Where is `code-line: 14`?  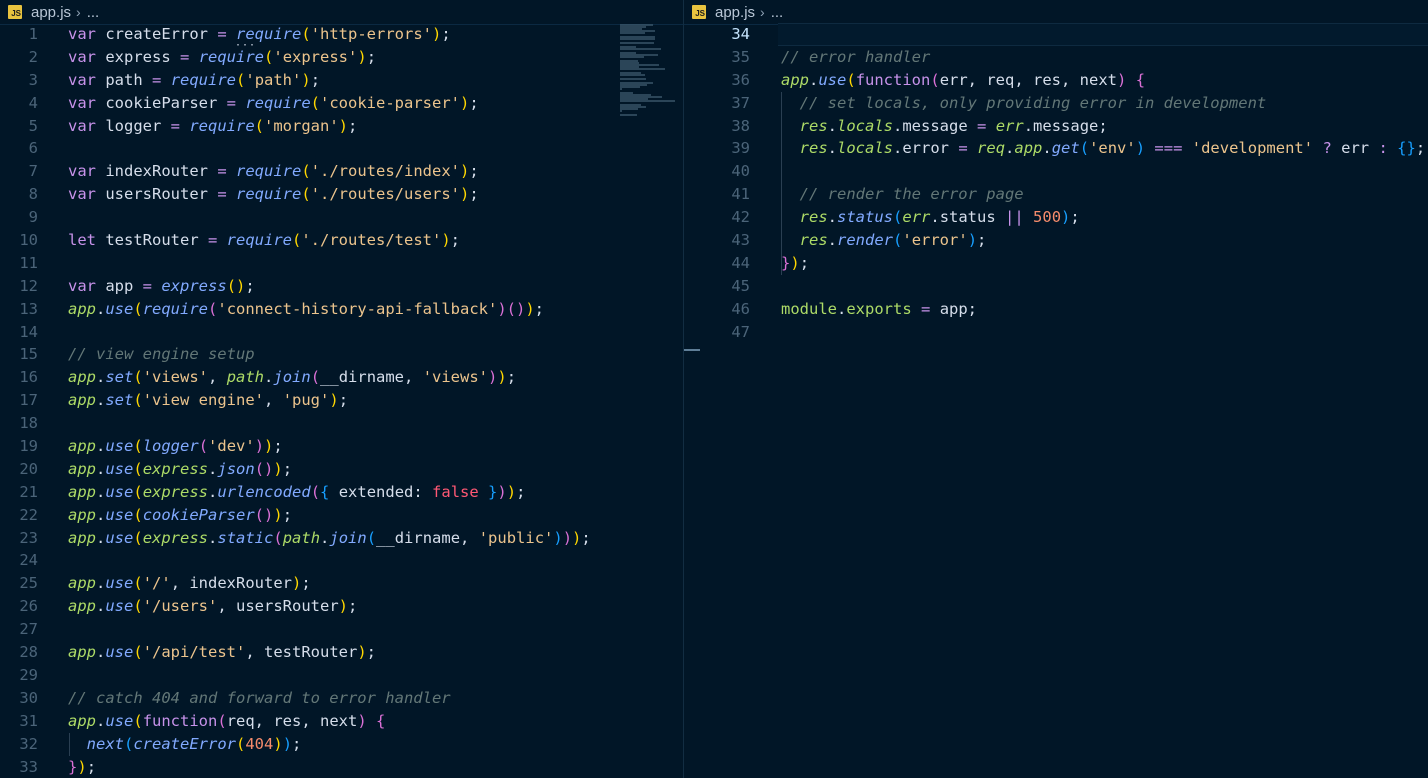 code-line: 14 is located at coordinates (341, 332).